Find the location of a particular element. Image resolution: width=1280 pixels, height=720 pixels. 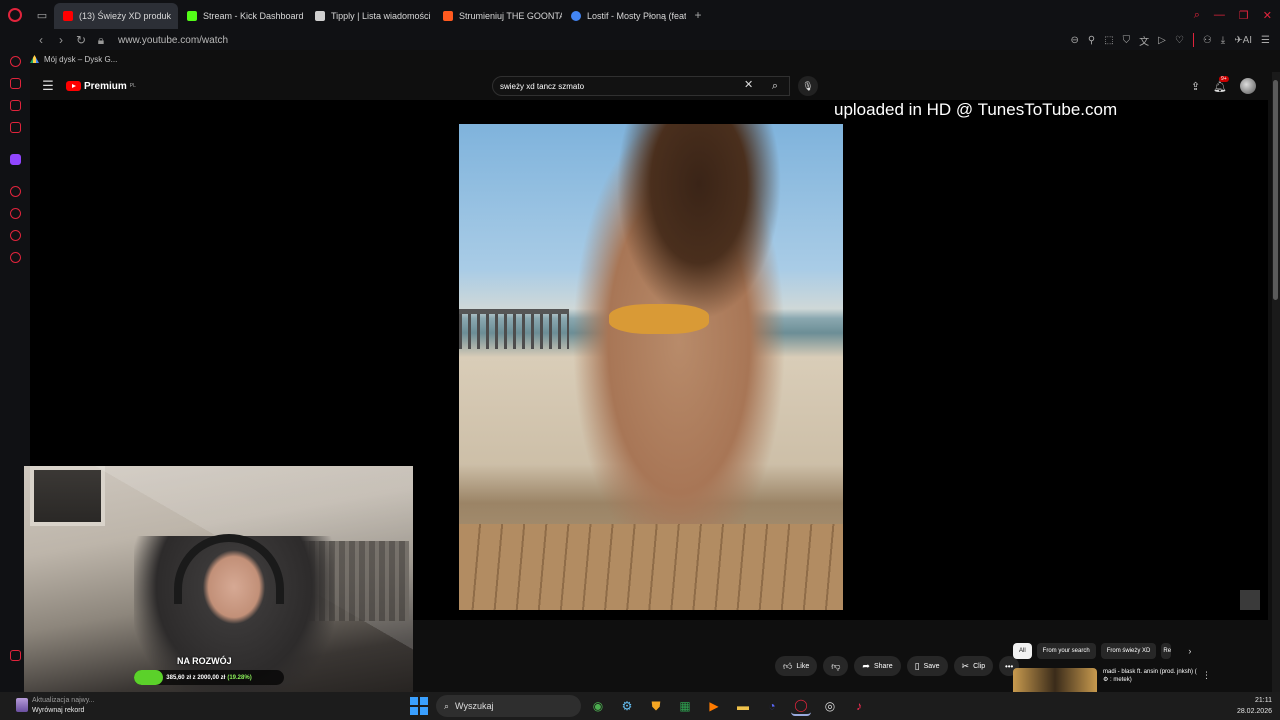

taskbar-search: ⌕ Wyszukaj is located at coordinates (508, 706).